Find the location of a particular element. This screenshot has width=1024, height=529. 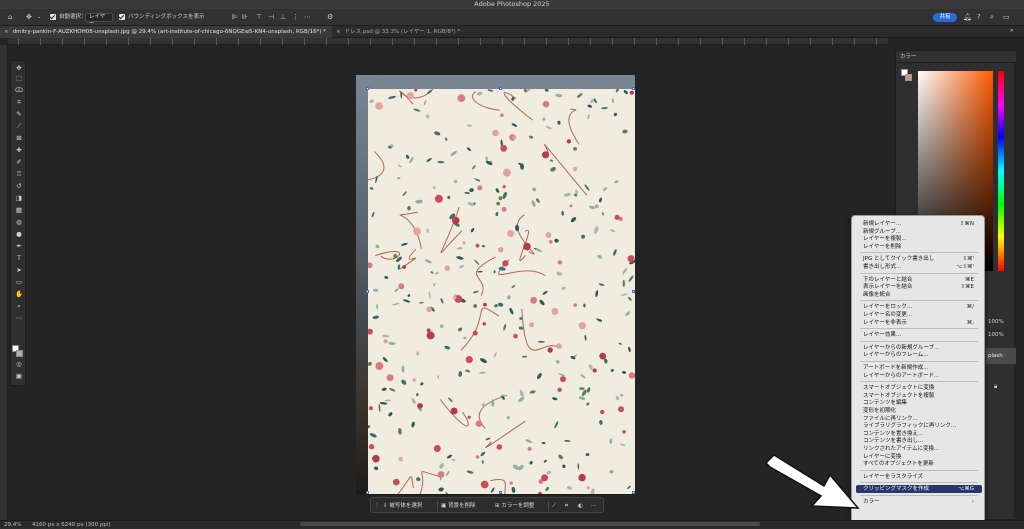

menu-item-shortcut: ⌥⇧⌘' is located at coordinates (965, 267).